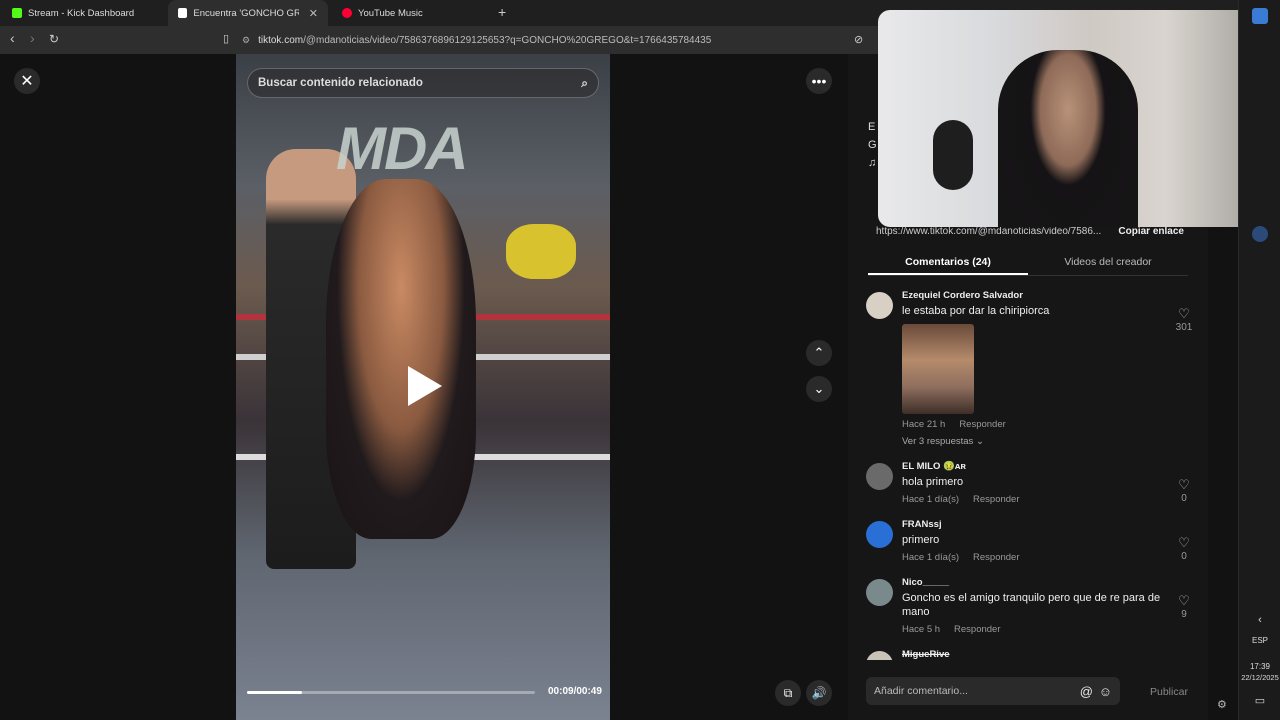 The width and height of the screenshot is (1280, 720). What do you see at coordinates (1259, 700) in the screenshot?
I see `notifications-icon: ▭` at bounding box center [1259, 700].